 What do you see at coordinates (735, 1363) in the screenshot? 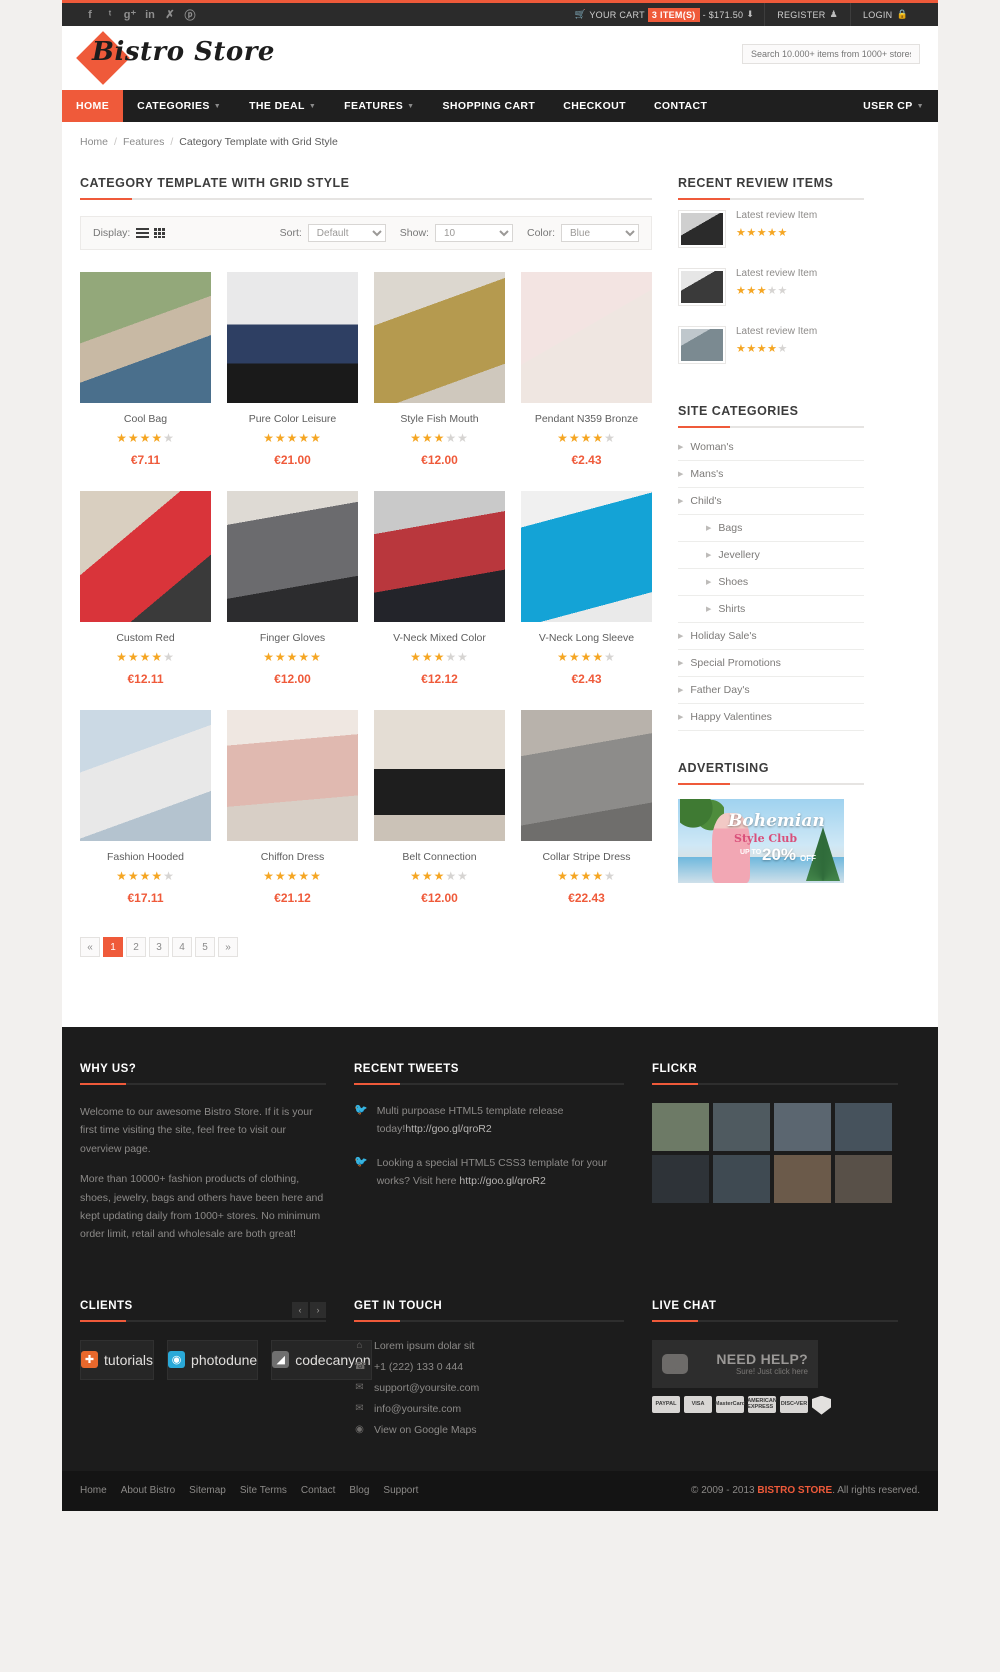
I see `live-chat-button: NEED HELP? Sure! Just click here` at bounding box center [735, 1363].